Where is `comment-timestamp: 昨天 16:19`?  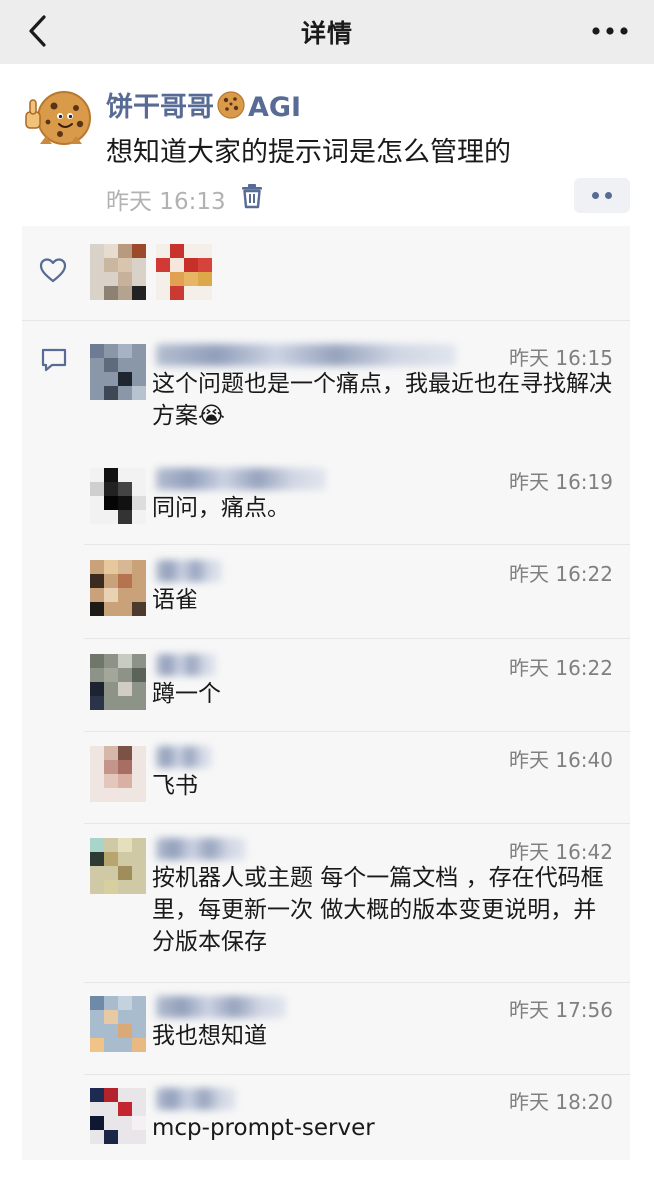 comment-timestamp: 昨天 16:19 is located at coordinates (561, 482).